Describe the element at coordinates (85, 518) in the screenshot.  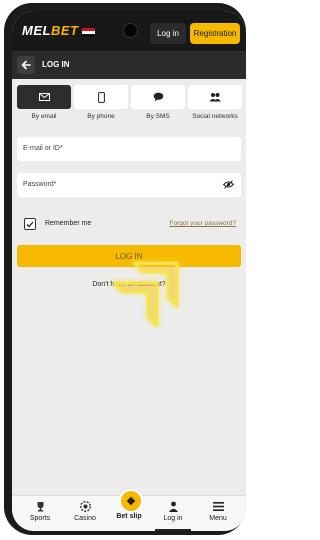
I see `nav-label: Casino` at that location.